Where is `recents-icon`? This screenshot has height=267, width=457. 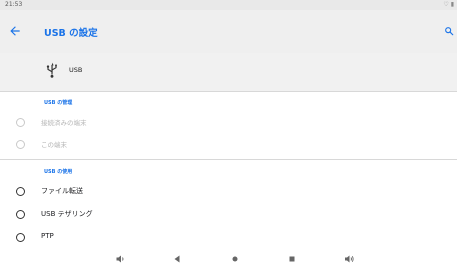 recents-icon is located at coordinates (292, 259).